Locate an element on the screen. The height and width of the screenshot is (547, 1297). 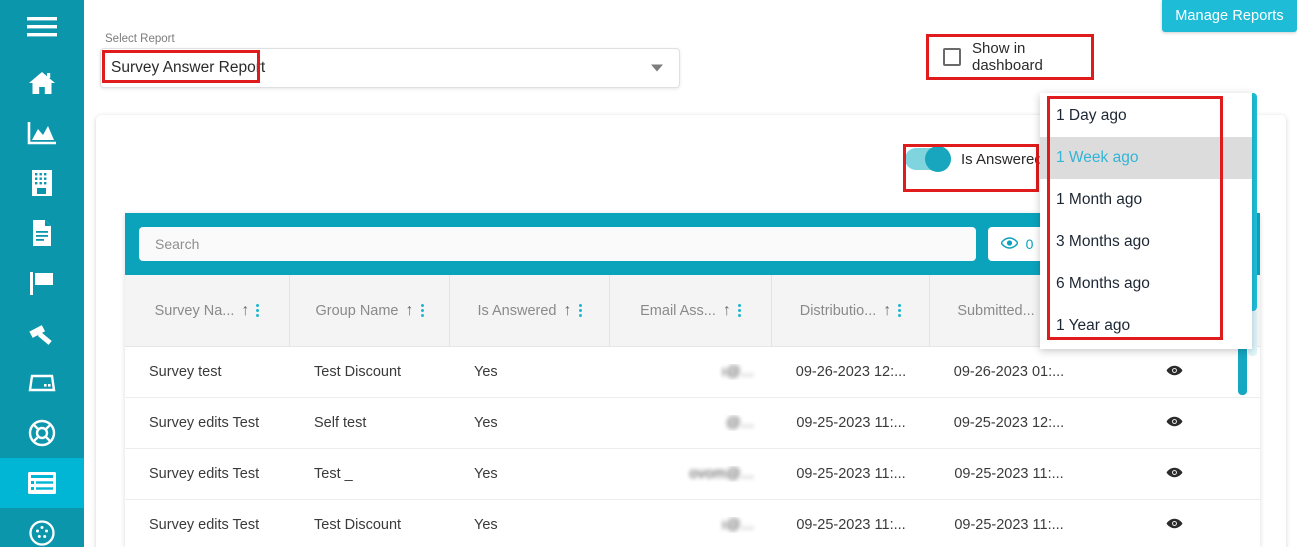
dropdown-option-label: 1 Month ago is located at coordinates (1099, 199).